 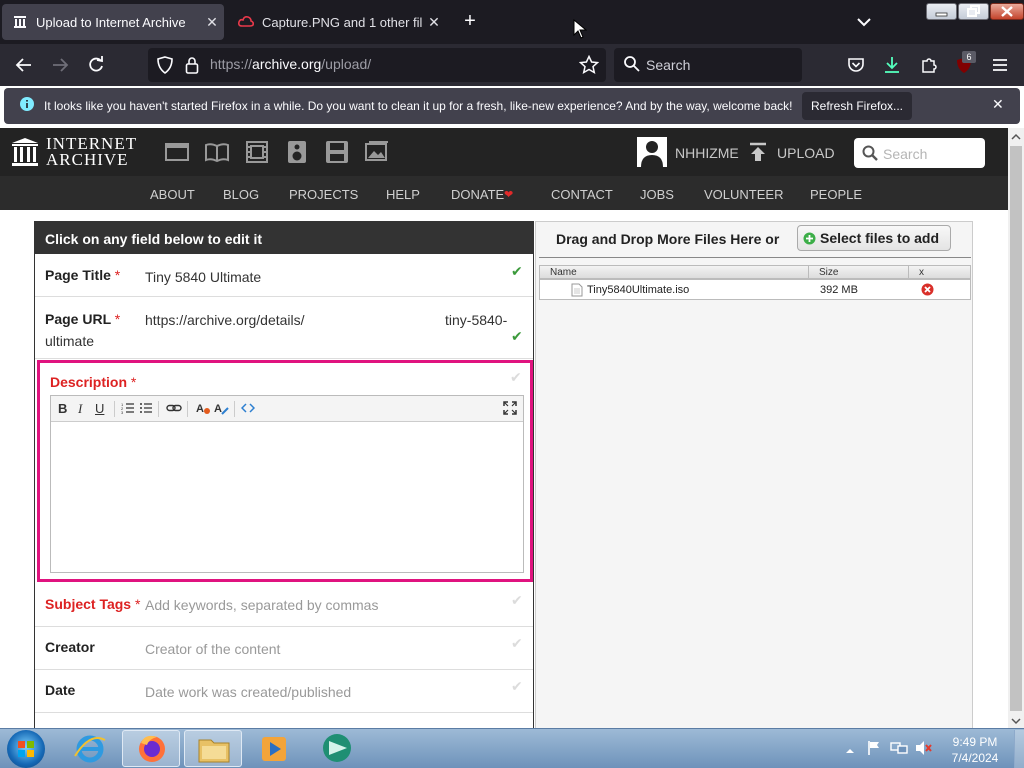 What do you see at coordinates (477, 194) in the screenshot?
I see `nav-donate: DONATE` at bounding box center [477, 194].